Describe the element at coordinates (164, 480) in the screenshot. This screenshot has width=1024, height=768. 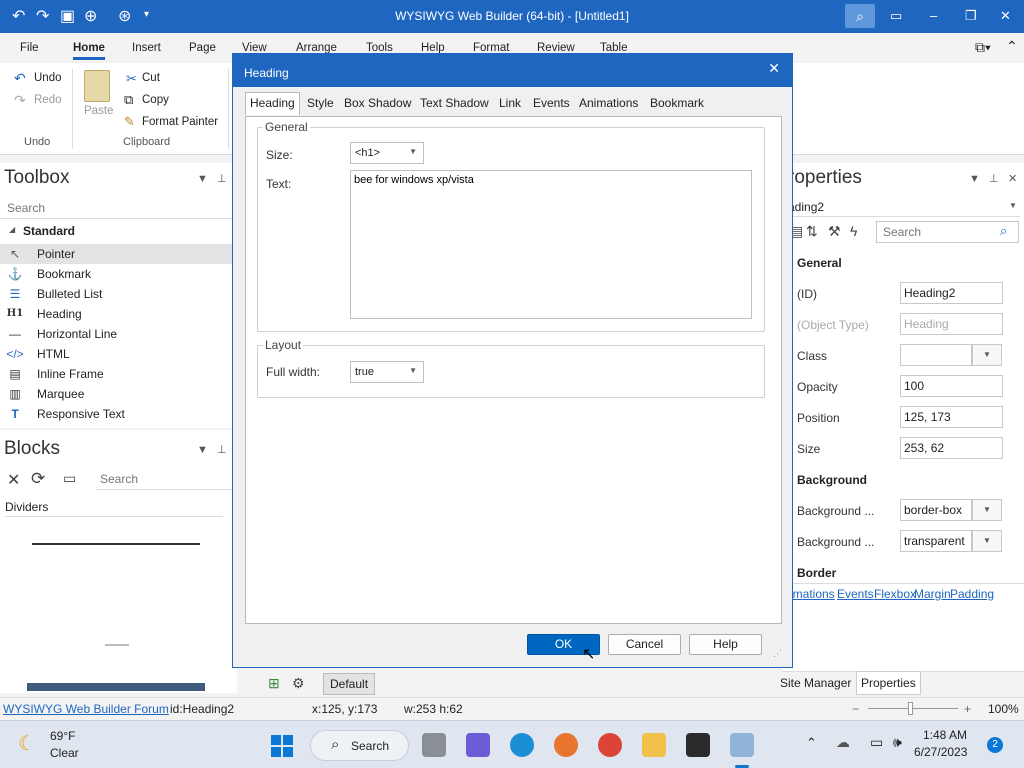
I see `blocks-search-input: Search` at that location.